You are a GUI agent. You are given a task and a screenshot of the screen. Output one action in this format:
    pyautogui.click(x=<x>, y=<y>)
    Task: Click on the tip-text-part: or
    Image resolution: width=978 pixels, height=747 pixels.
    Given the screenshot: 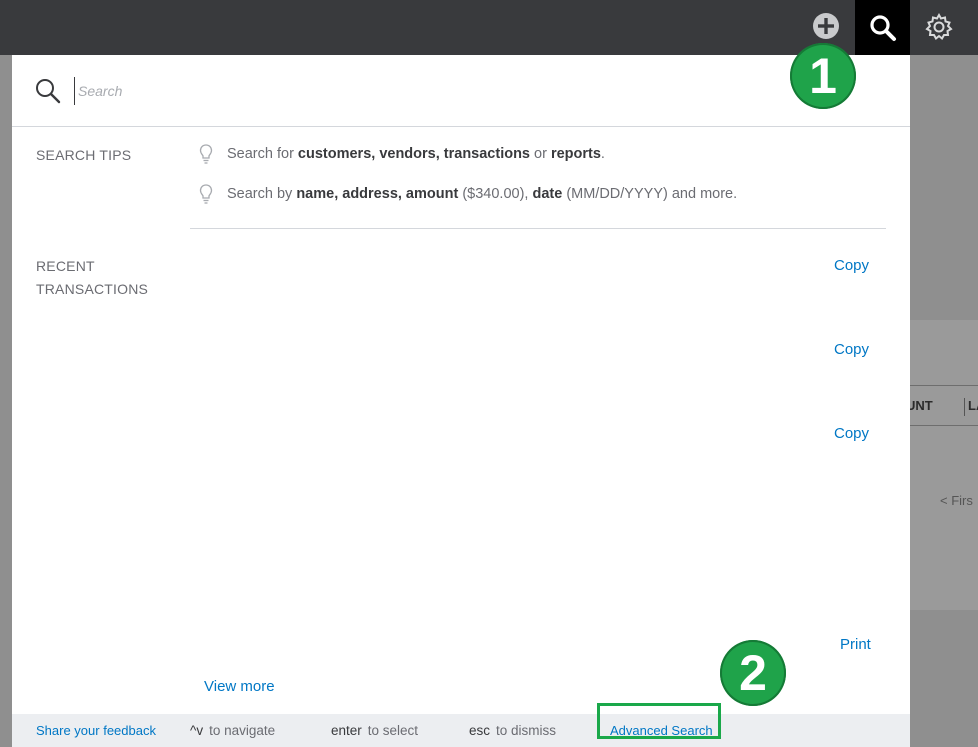 What is the action you would take?
    pyautogui.click(x=540, y=154)
    